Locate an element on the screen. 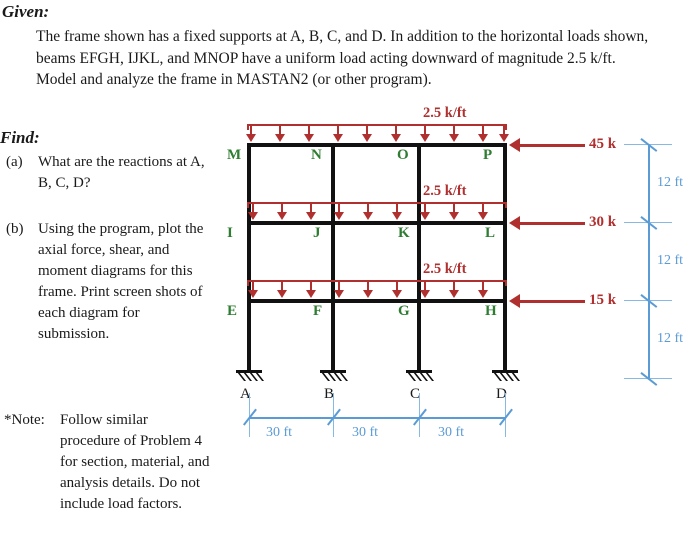 This screenshot has height=546, width=700. beam-MNOP is located at coordinates (377, 145).